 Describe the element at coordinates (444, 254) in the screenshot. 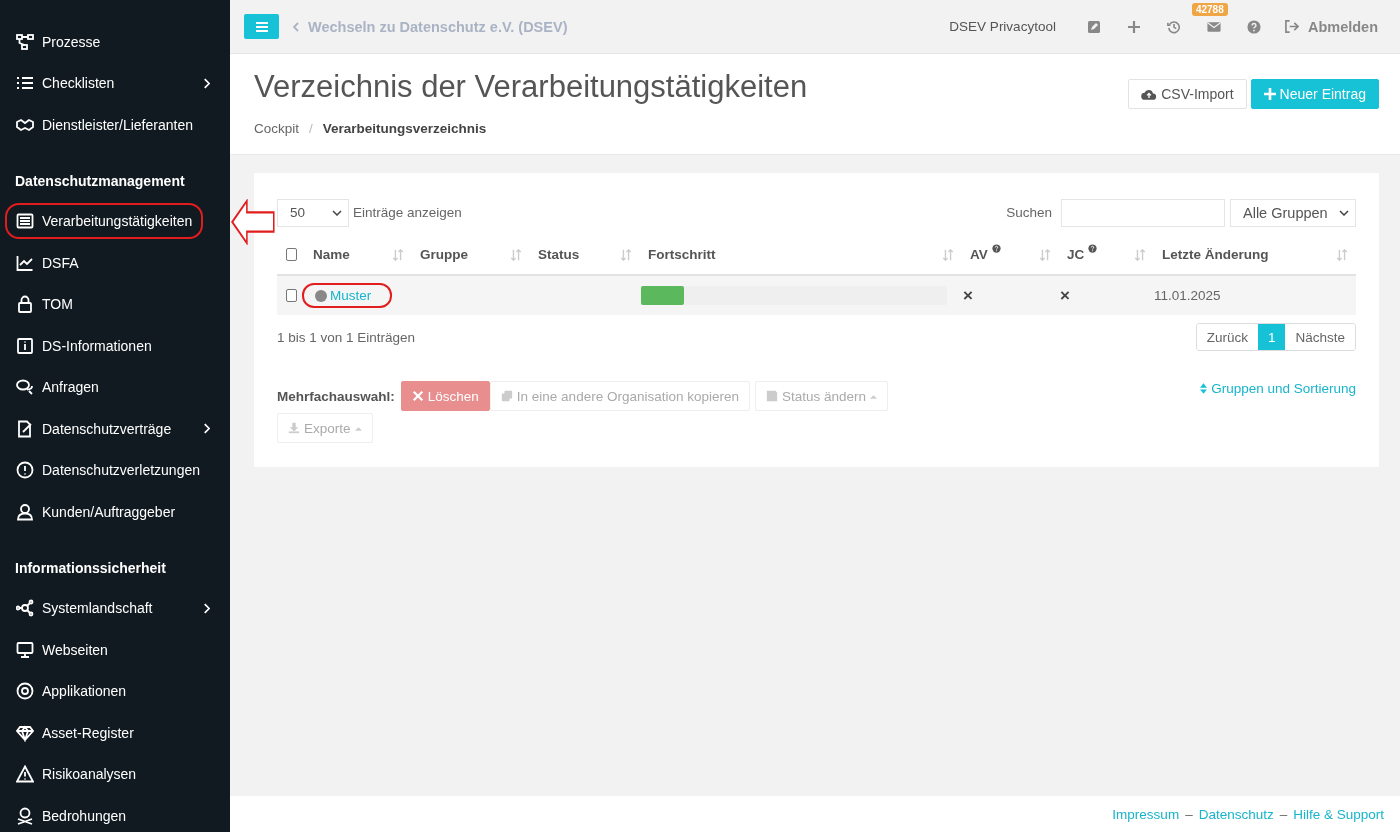

I see `column-header: Gruppe` at that location.